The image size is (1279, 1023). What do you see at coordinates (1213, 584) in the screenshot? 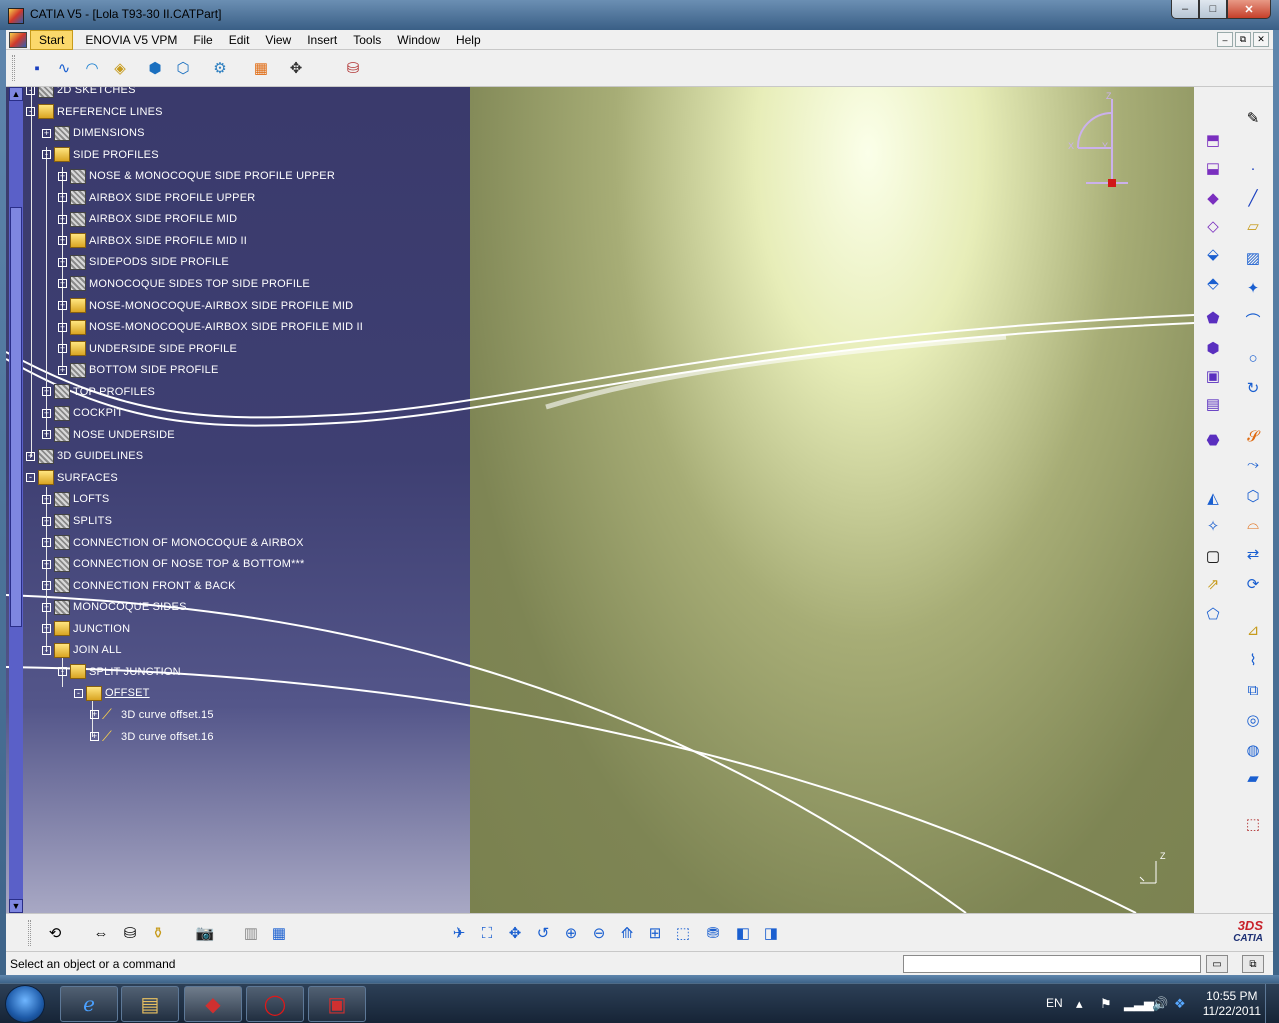
I see `extrapolate-icon: ⇗` at bounding box center [1213, 584].